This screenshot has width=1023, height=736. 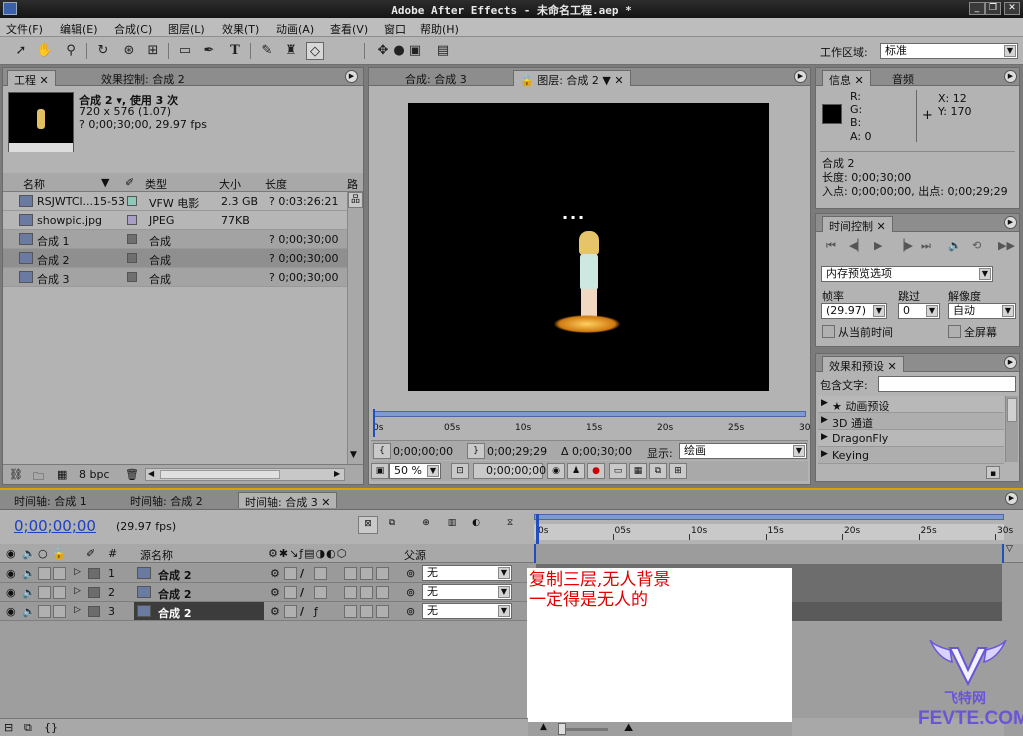 I want to click on toggle-switches-icon: ⊟, so click(x=8, y=727).